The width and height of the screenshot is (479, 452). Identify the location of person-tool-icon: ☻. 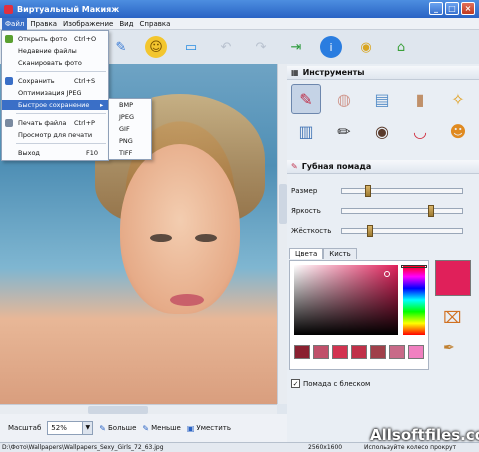
(458, 131).